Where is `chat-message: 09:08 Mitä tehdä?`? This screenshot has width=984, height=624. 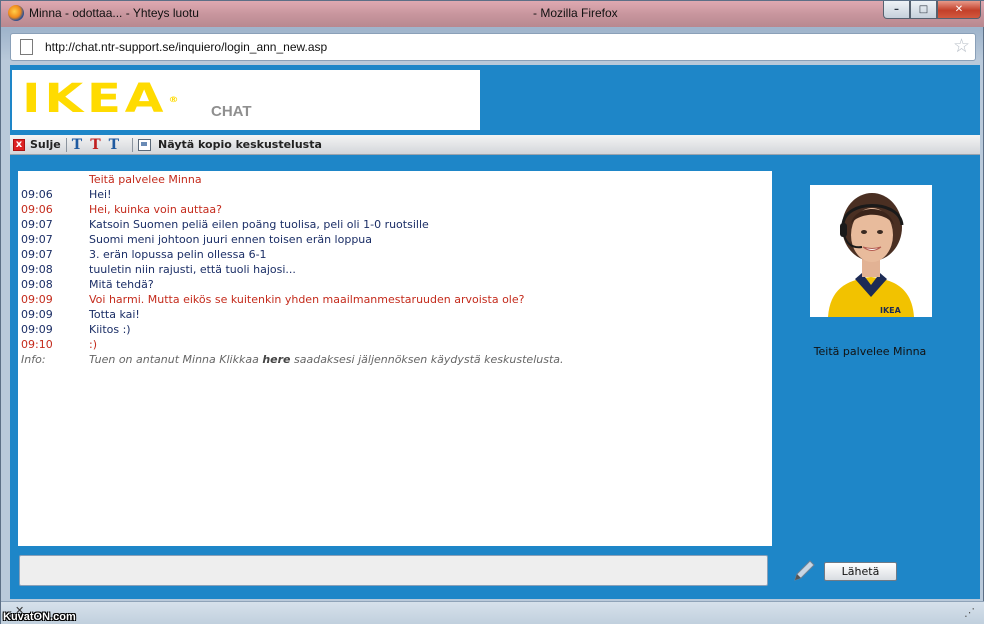
chat-message: 09:08 Mitä tehdä? is located at coordinates (391, 285).